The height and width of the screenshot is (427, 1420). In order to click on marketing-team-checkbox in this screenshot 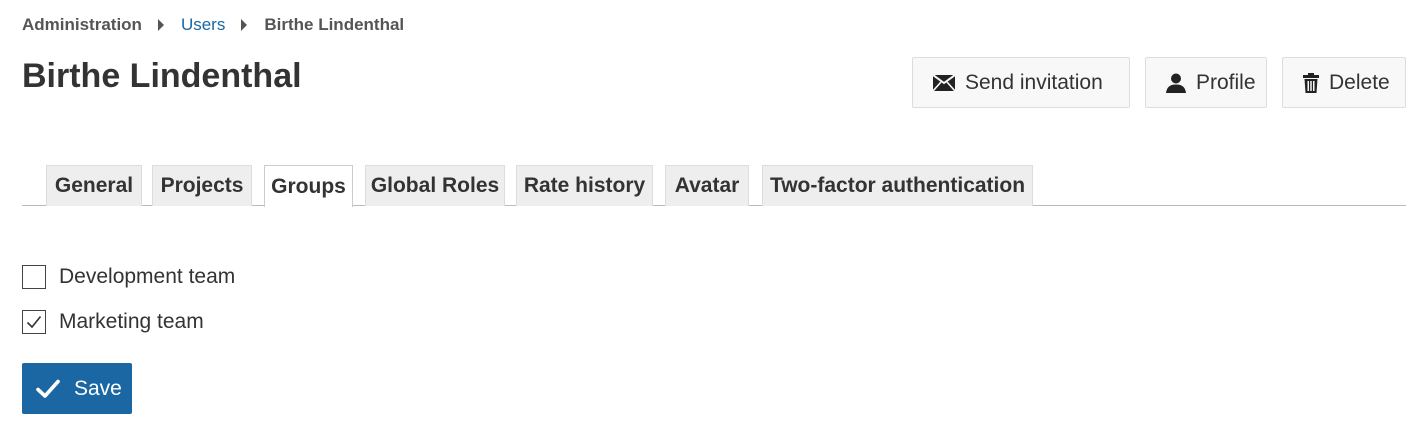, I will do `click(34, 322)`.